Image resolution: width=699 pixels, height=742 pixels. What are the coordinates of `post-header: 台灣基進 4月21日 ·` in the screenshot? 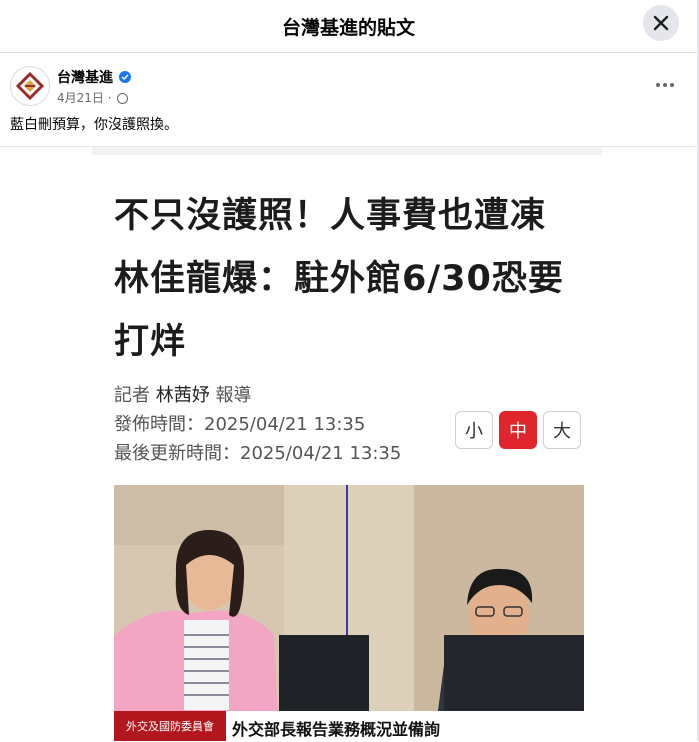 It's located at (350, 86).